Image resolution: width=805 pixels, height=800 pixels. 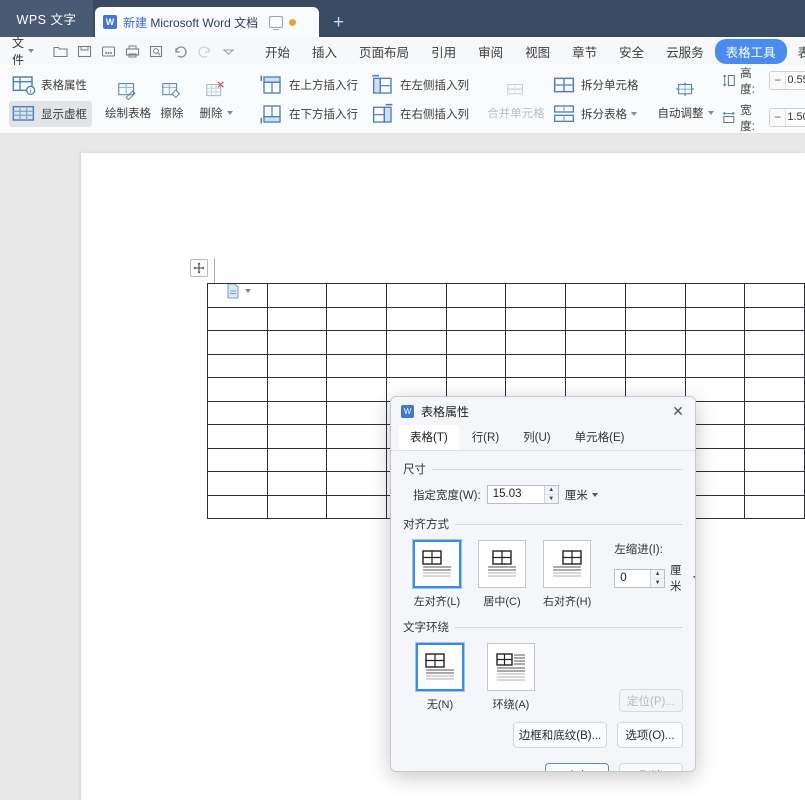 What do you see at coordinates (682, 578) in the screenshot?
I see `indent-unit-dropdown: 厘米` at bounding box center [682, 578].